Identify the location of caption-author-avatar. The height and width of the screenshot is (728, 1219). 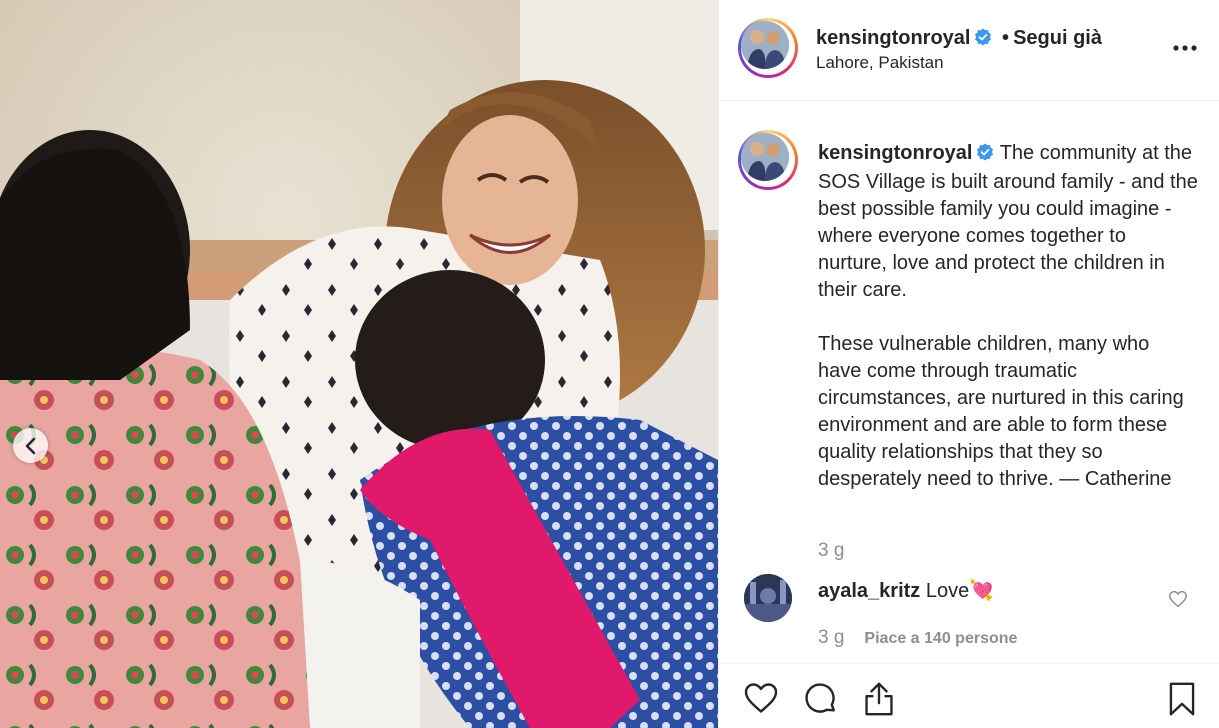
(768, 160).